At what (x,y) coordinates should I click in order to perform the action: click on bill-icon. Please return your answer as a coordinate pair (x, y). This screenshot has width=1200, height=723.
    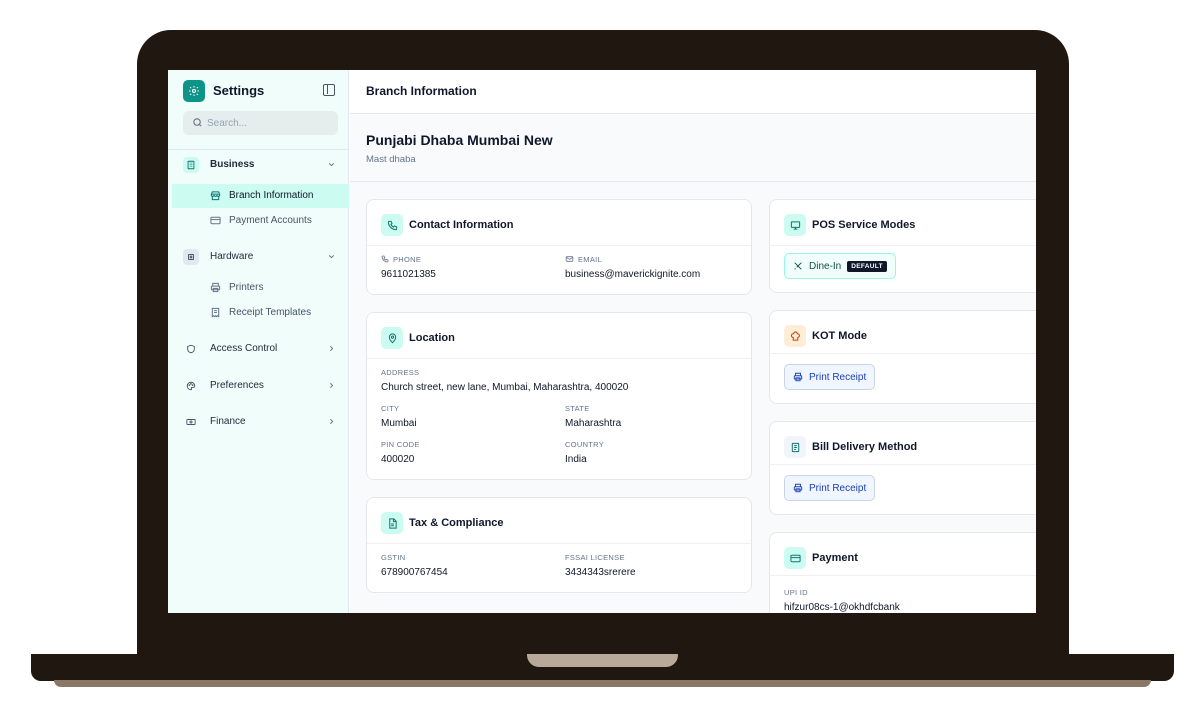
    Looking at the image, I should click on (795, 447).